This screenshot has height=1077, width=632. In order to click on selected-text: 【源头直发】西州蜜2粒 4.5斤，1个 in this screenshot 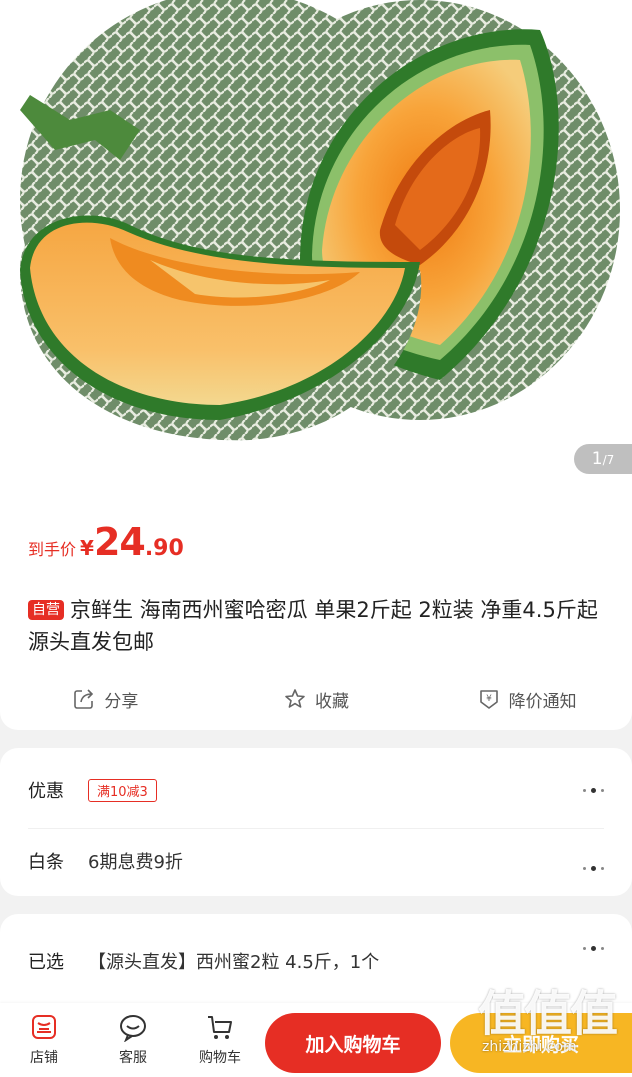, I will do `click(234, 962)`.